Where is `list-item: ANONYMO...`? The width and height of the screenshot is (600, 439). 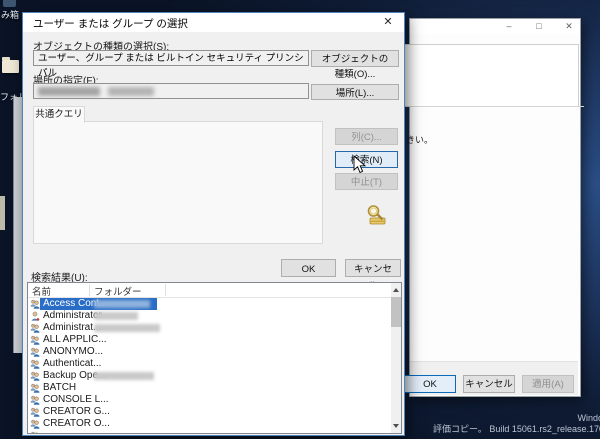 list-item: ANONYMO... is located at coordinates (210, 352).